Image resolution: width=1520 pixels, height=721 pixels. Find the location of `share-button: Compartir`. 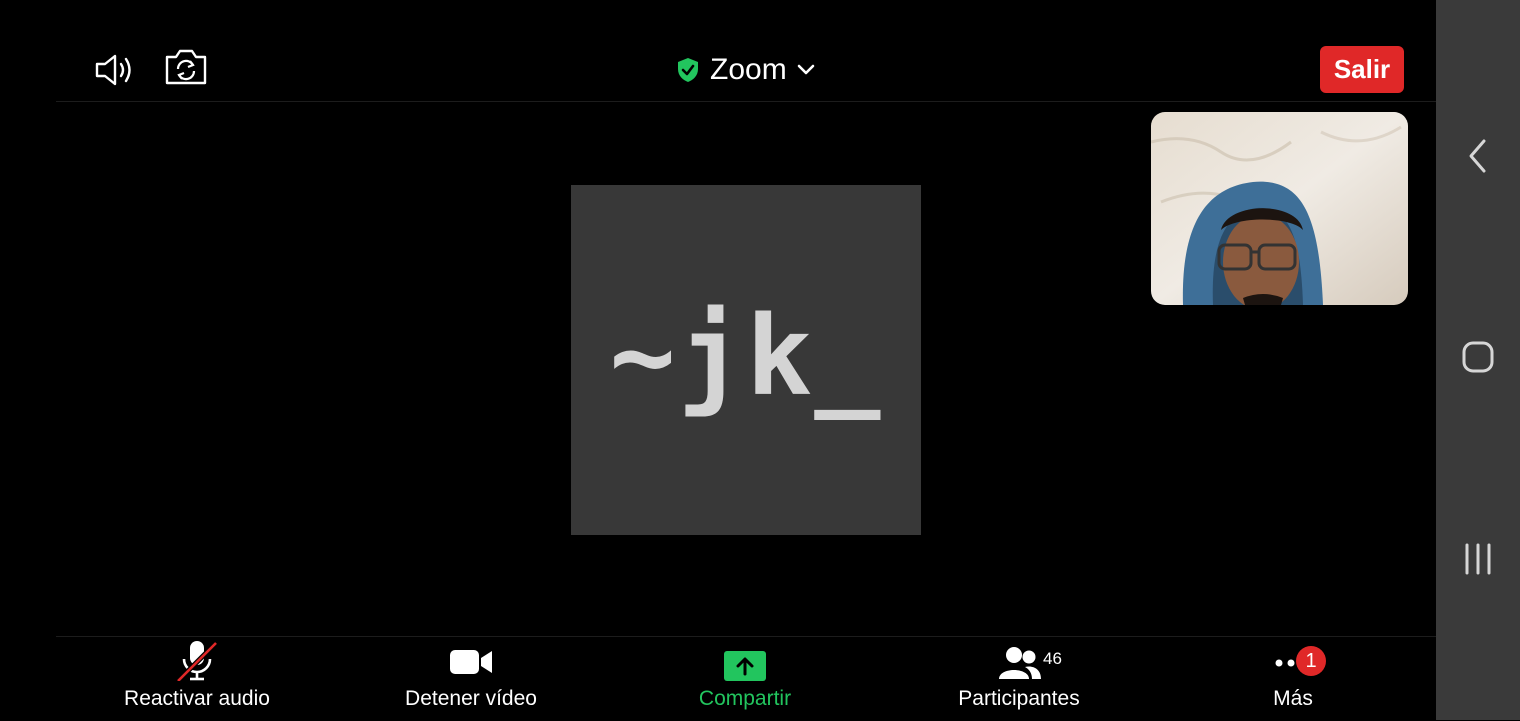

share-button: Compartir is located at coordinates (745, 679).